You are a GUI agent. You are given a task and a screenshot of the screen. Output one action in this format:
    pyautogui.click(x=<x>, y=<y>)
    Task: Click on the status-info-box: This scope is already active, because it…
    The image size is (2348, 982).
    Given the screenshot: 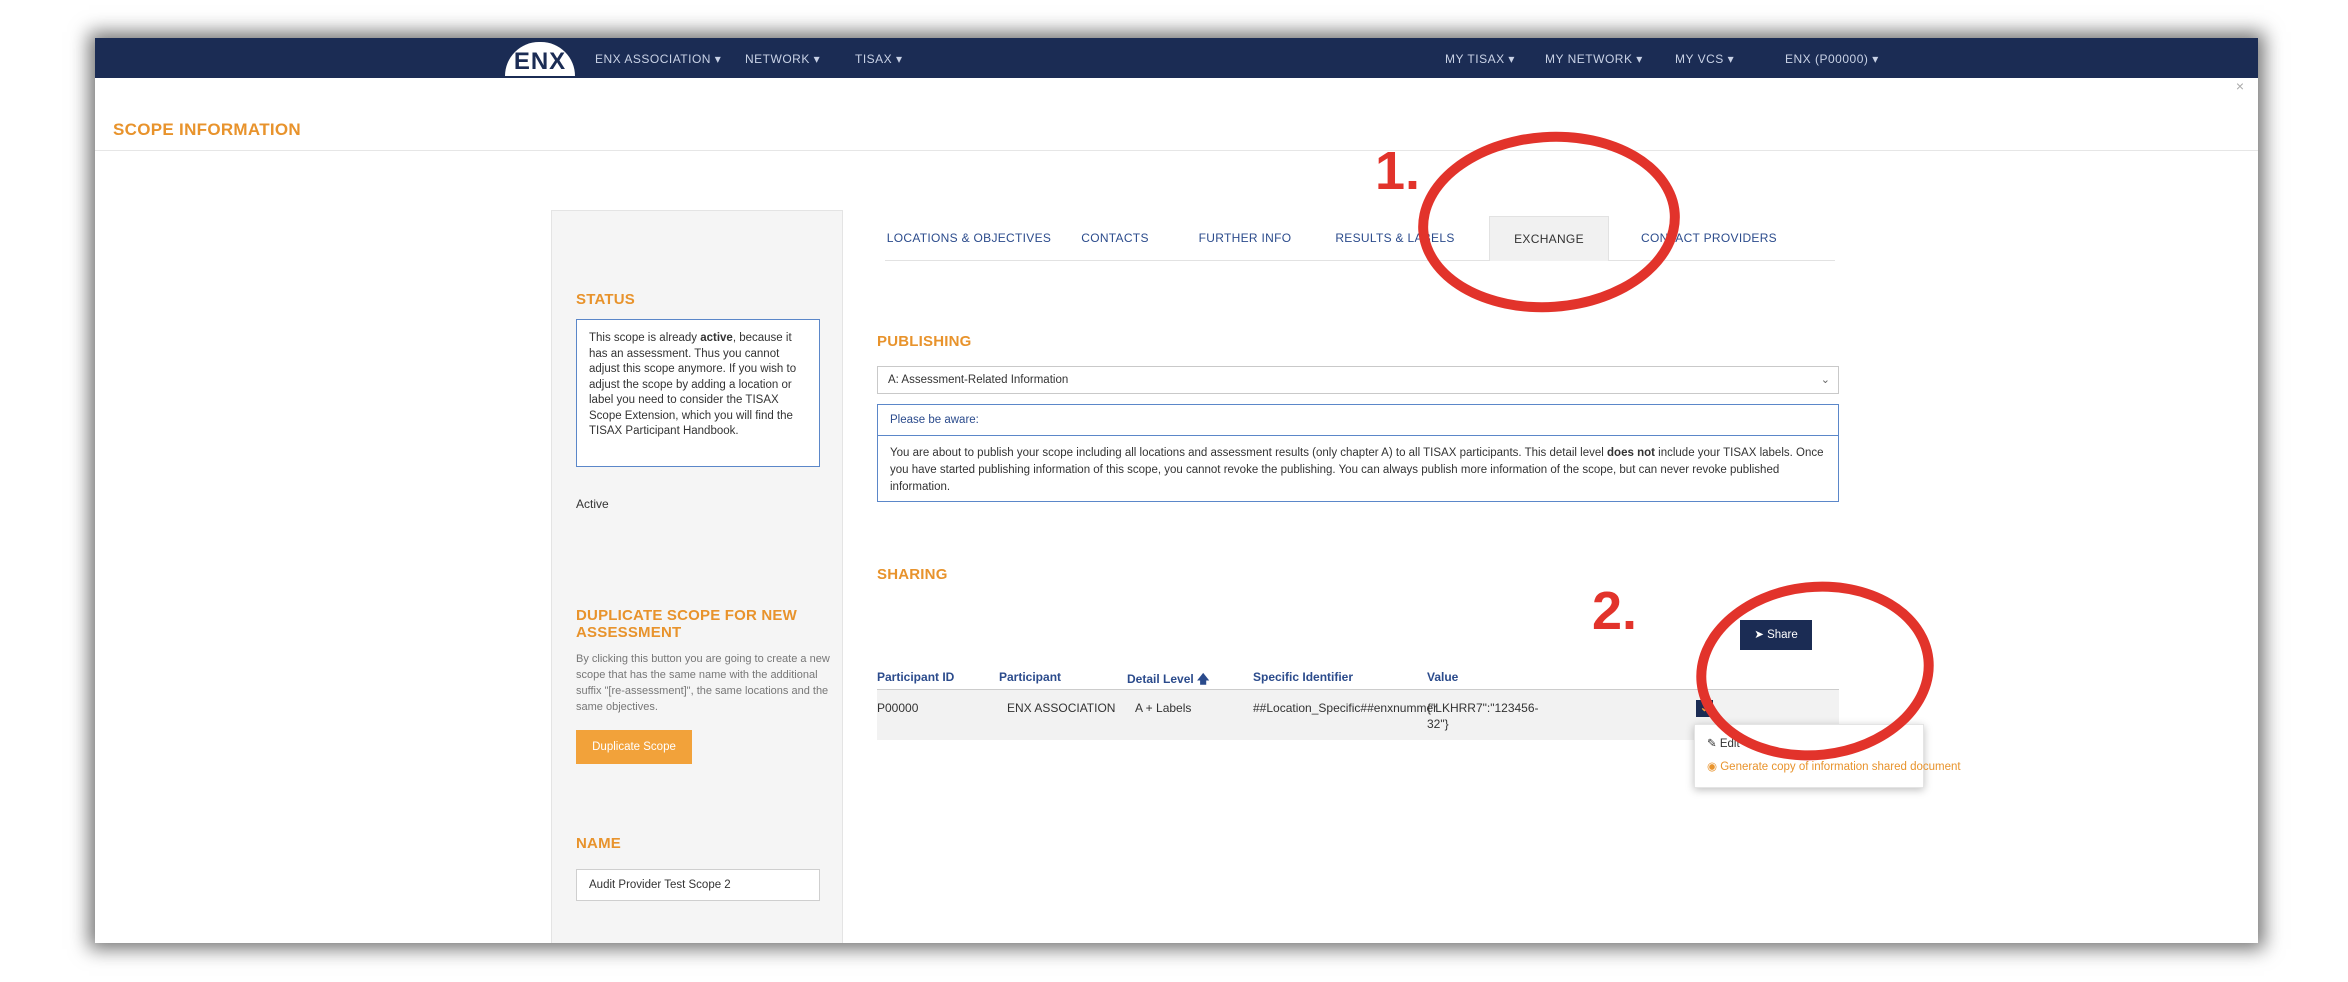 What is the action you would take?
    pyautogui.click(x=698, y=393)
    